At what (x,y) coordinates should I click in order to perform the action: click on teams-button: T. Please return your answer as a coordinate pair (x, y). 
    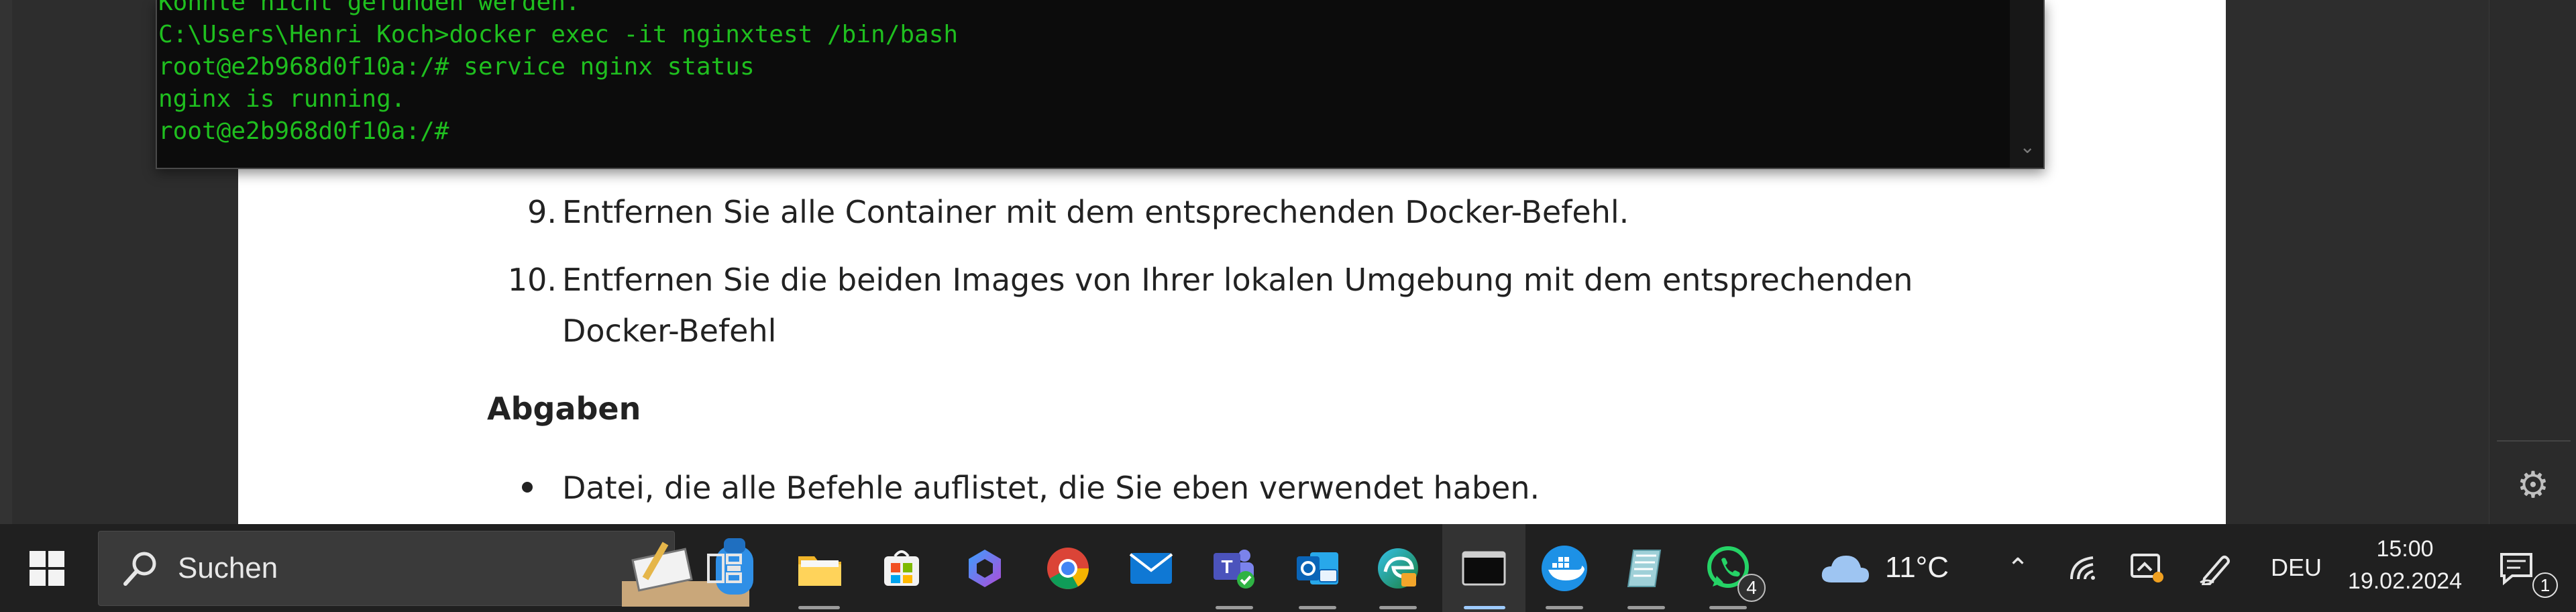
    Looking at the image, I should click on (1234, 568).